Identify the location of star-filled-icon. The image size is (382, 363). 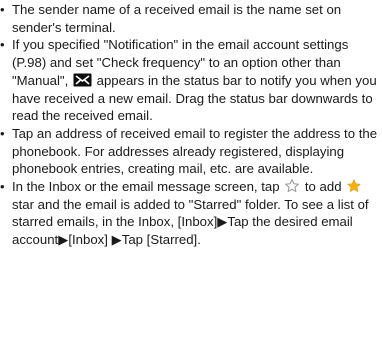
(354, 185).